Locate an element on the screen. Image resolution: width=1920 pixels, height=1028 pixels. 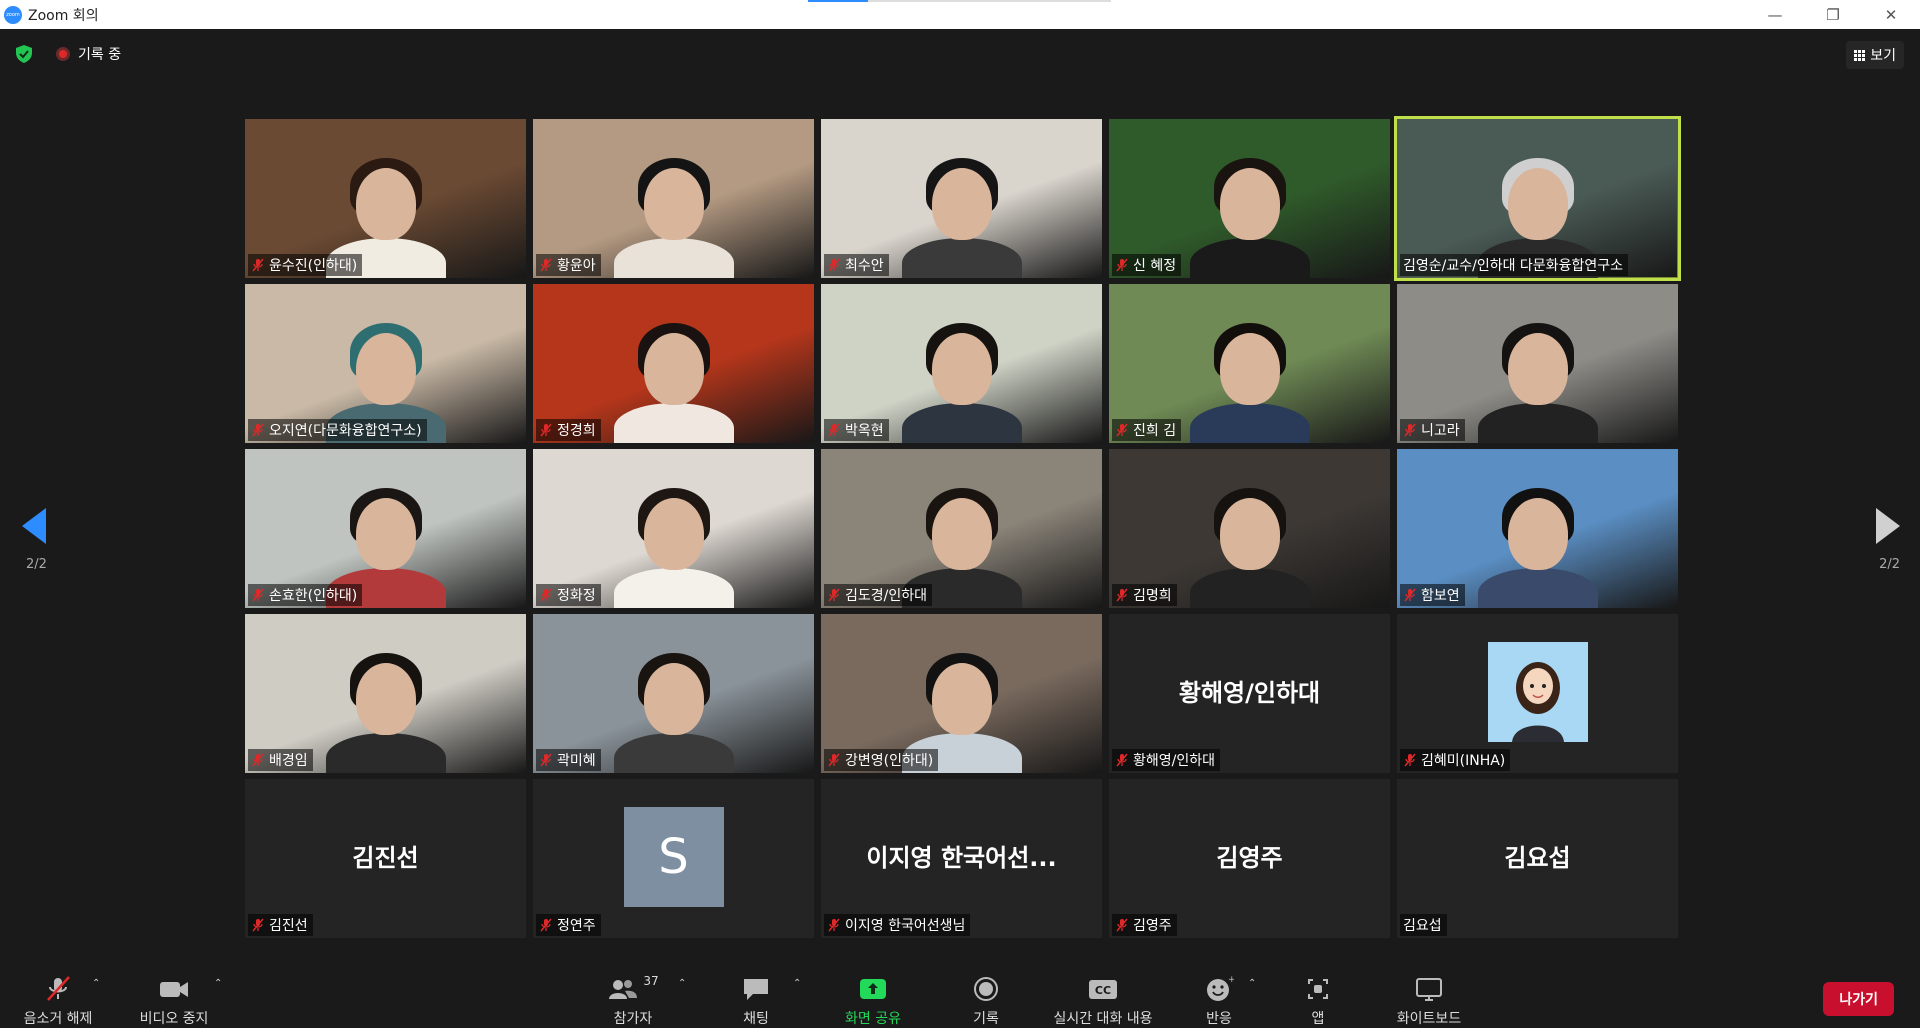
chat-button: 채팅 is located at coordinates (756, 997).